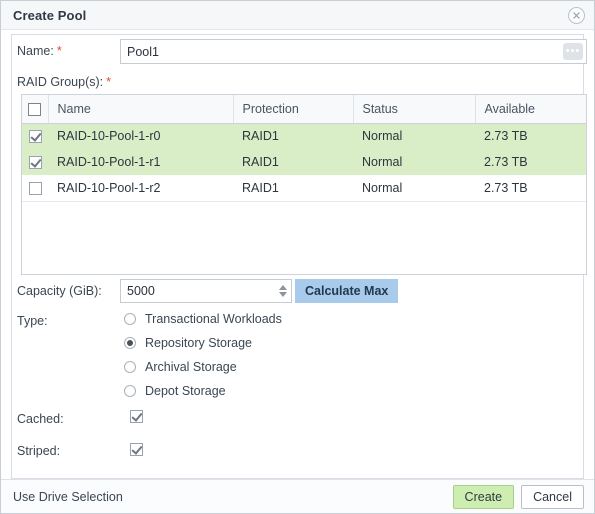  Describe the element at coordinates (40, 419) in the screenshot. I see `cached-label: Cached:` at that location.